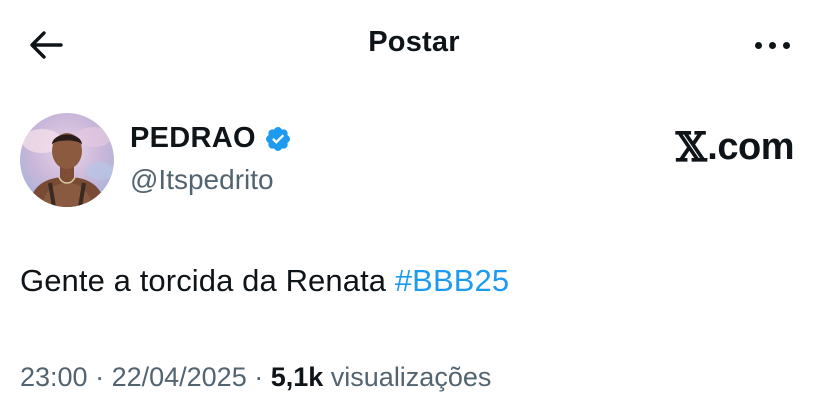  Describe the element at coordinates (54, 377) in the screenshot. I see `tweet-time: 23:00` at that location.